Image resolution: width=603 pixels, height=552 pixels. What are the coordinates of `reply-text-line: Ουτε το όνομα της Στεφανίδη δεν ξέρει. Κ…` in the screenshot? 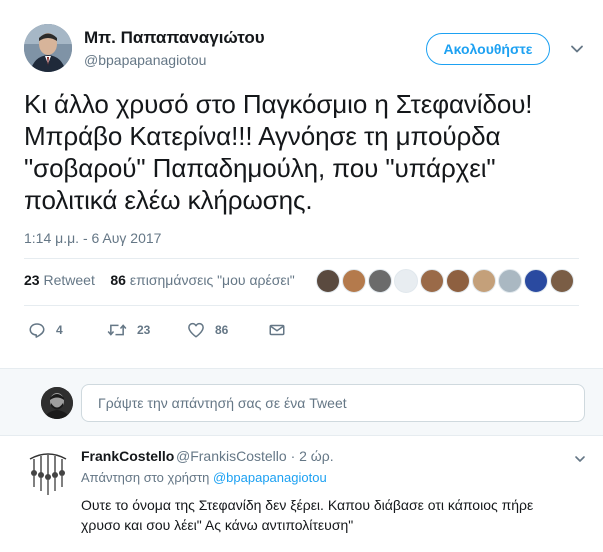 It's located at (307, 505).